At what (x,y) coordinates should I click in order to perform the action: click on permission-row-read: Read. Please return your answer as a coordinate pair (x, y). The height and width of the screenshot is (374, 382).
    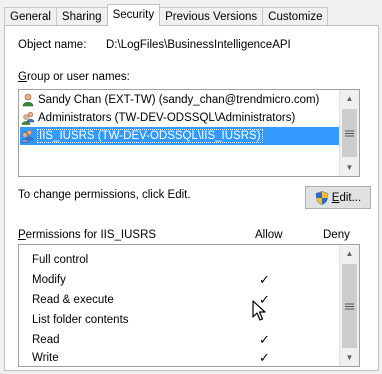
    Looking at the image, I should click on (46, 340).